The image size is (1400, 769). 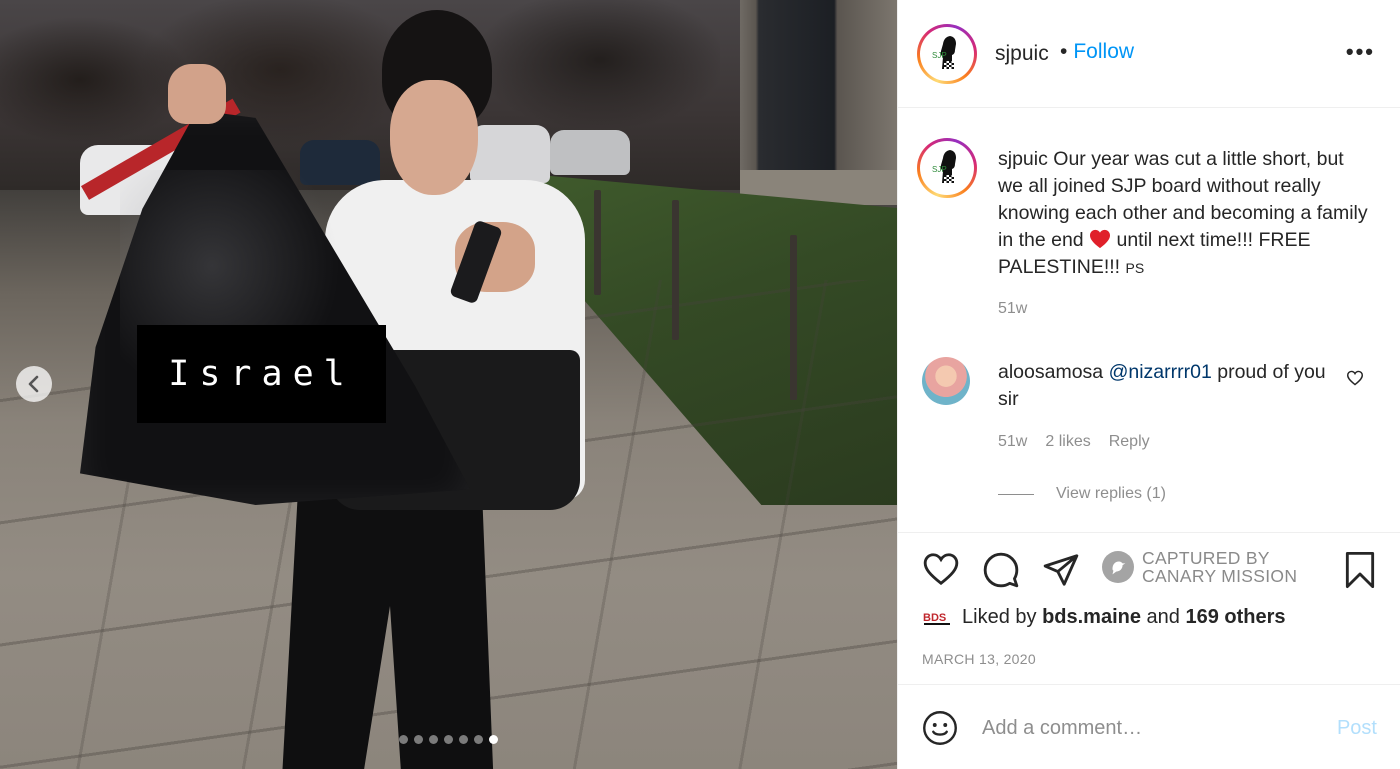 What do you see at coordinates (1360, 52) in the screenshot?
I see `more-options-icon: •••` at bounding box center [1360, 52].